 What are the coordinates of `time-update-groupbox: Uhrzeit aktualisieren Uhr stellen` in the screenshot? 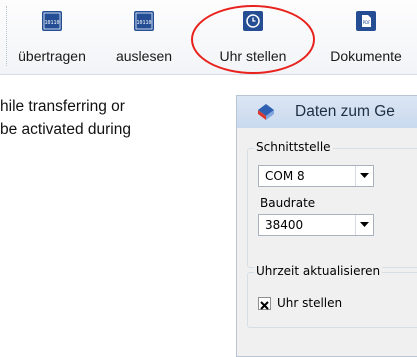 It's located at (332, 296).